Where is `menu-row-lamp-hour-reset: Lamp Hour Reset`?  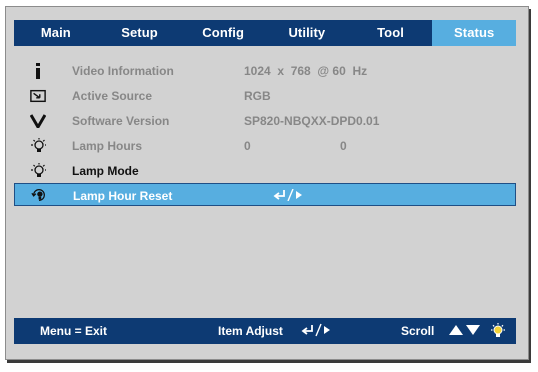
menu-row-lamp-hour-reset: Lamp Hour Reset is located at coordinates (265, 194).